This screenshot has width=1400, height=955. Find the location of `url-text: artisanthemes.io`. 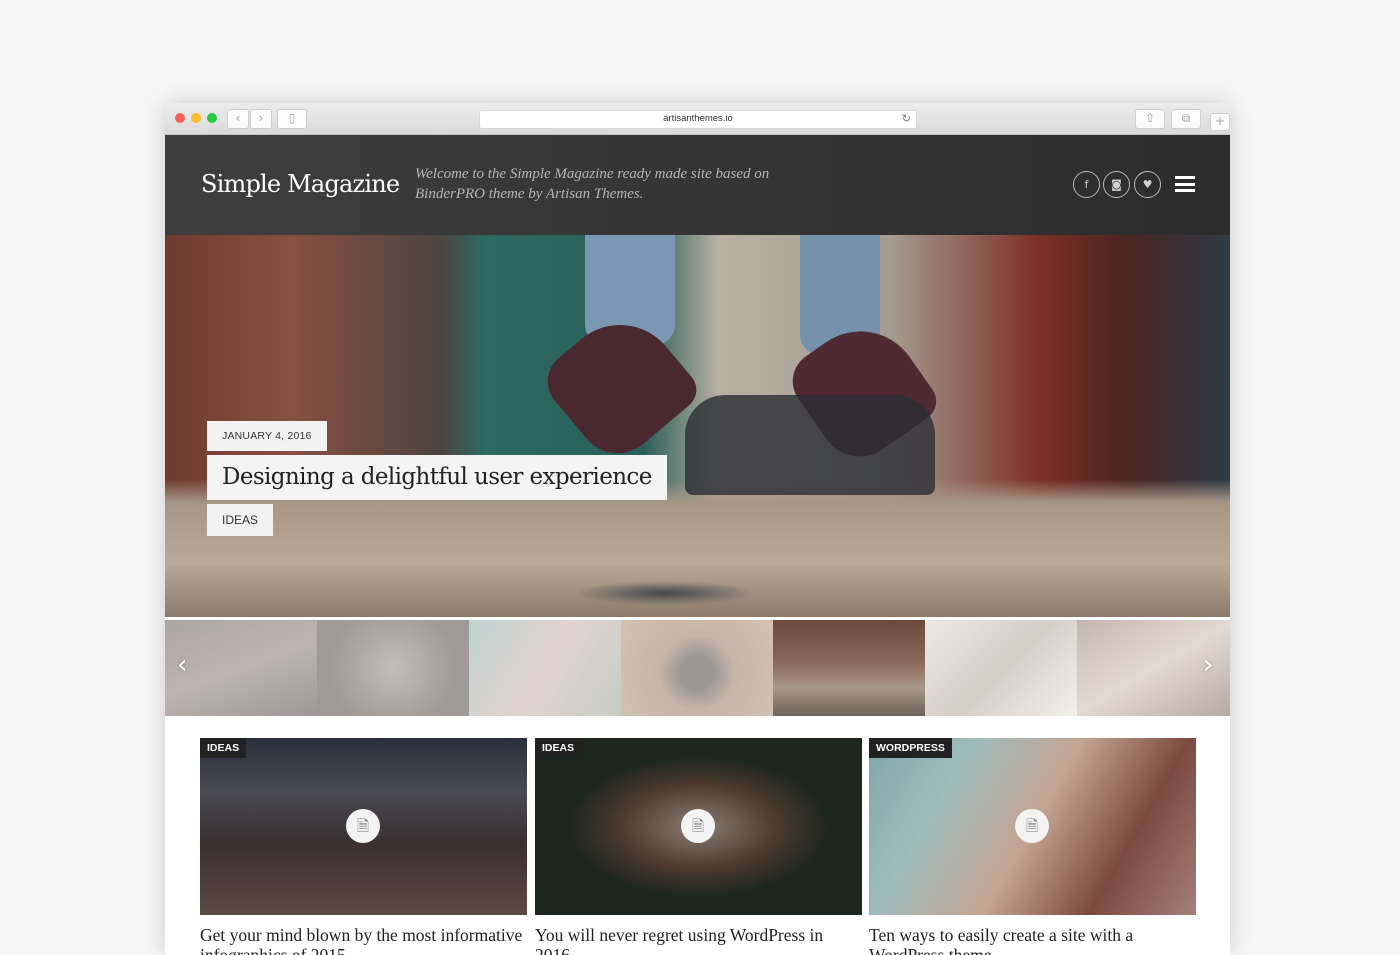

url-text: artisanthemes.io is located at coordinates (698, 118).